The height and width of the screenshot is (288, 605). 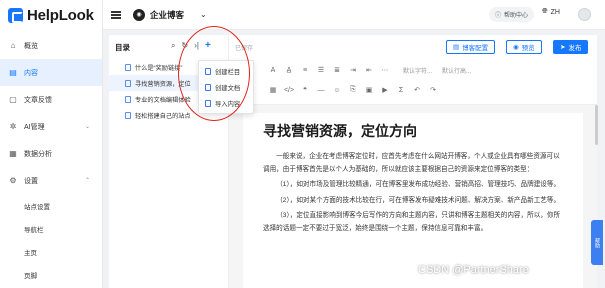 What do you see at coordinates (273, 70) in the screenshot?
I see `font-color-icon: A` at bounding box center [273, 70].